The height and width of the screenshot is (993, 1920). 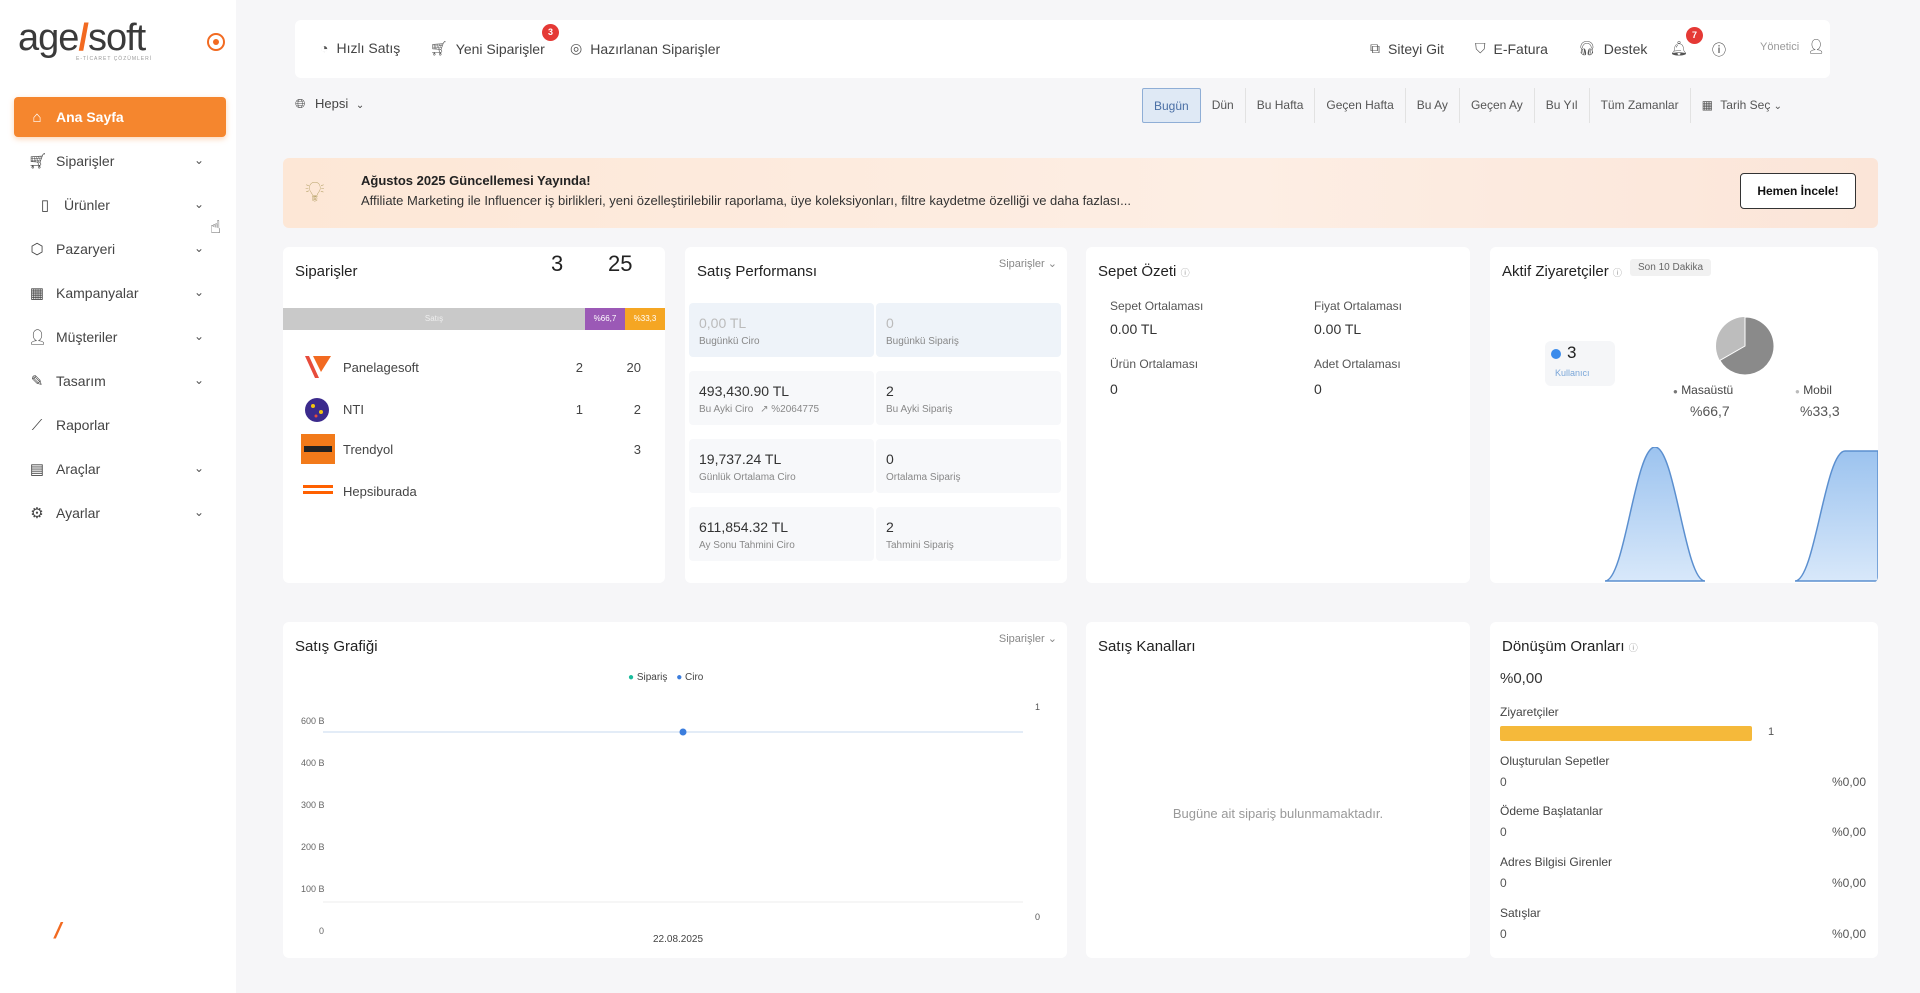 What do you see at coordinates (1741, 514) in the screenshot?
I see `visitors-wave-chart` at bounding box center [1741, 514].